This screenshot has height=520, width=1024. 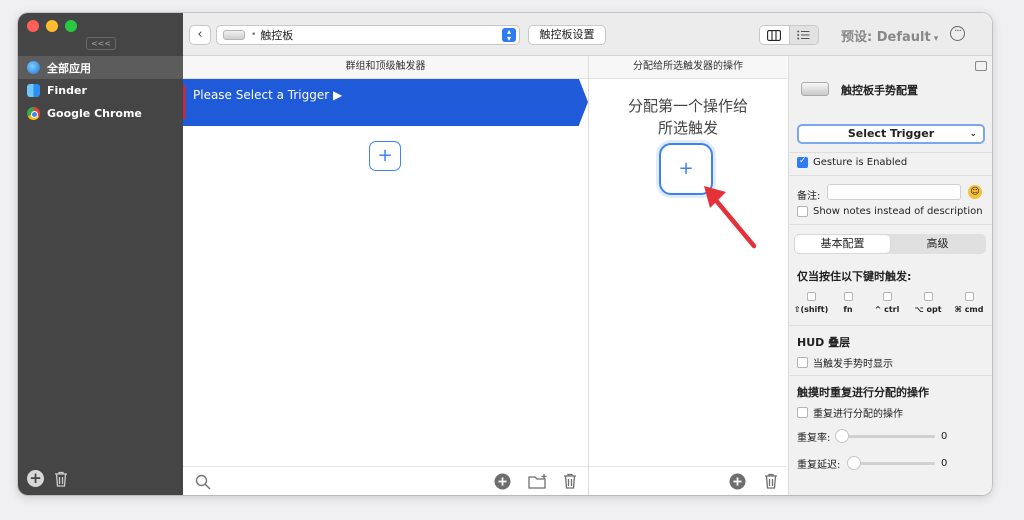 What do you see at coordinates (33, 90) in the screenshot?
I see `finder-icon` at bounding box center [33, 90].